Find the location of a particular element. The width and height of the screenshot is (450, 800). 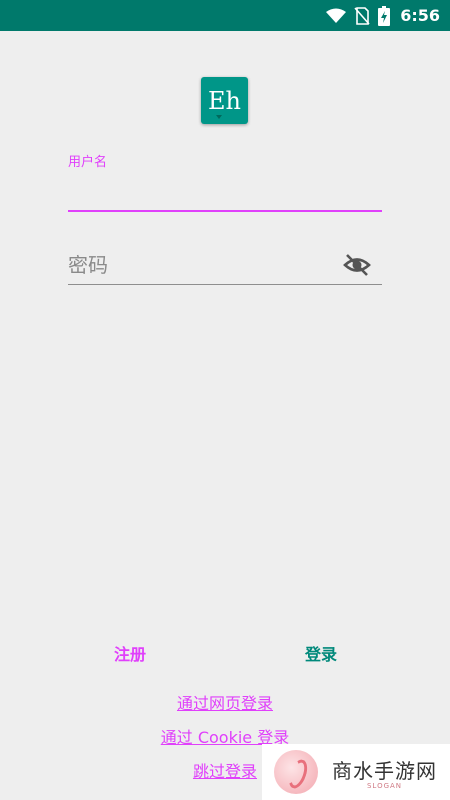

app-logo-text: Eh is located at coordinates (224, 100).